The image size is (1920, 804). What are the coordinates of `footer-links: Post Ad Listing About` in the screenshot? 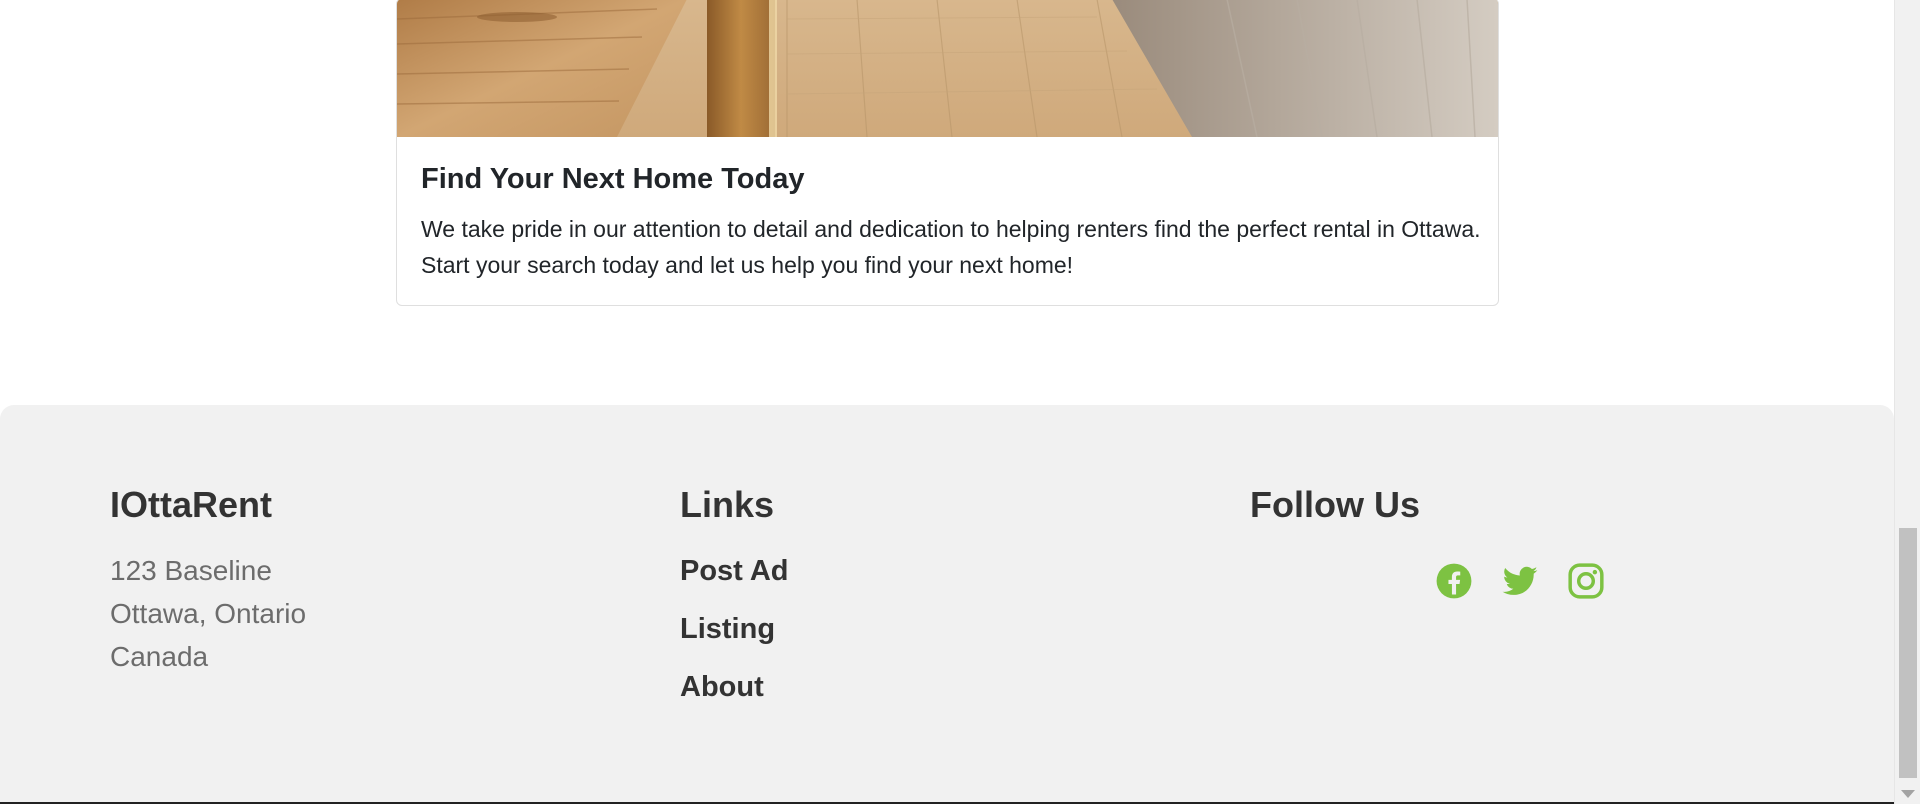 It's located at (734, 629).